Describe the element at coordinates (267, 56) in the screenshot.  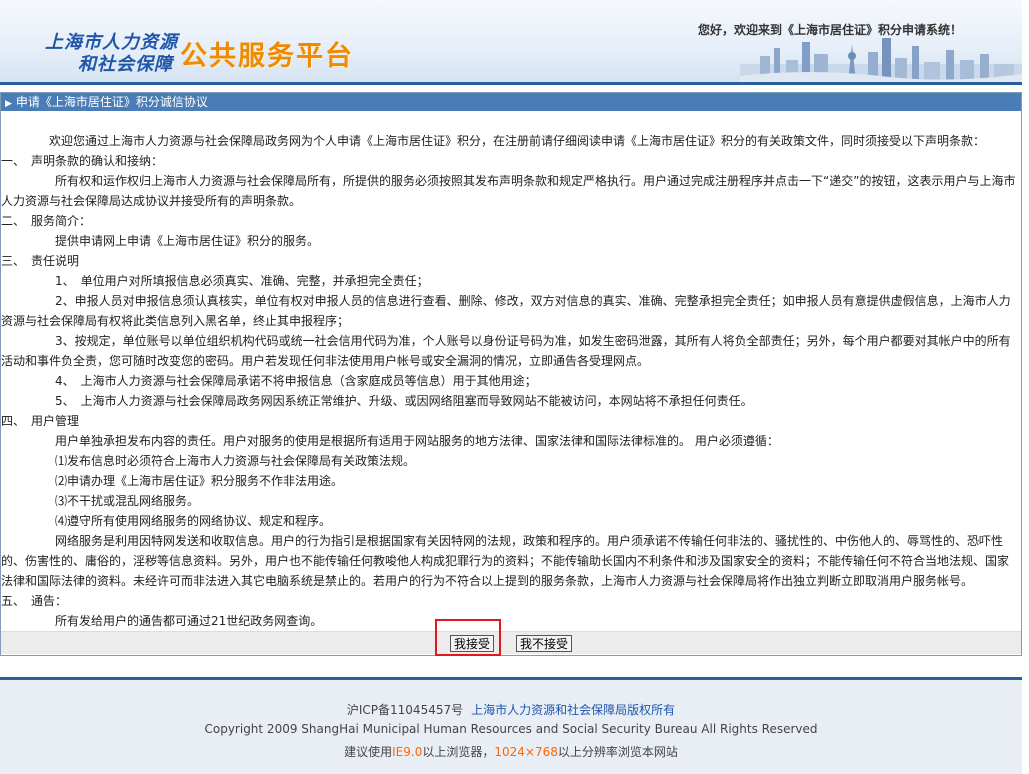
I see `logo-platform: 公共服务平台` at that location.